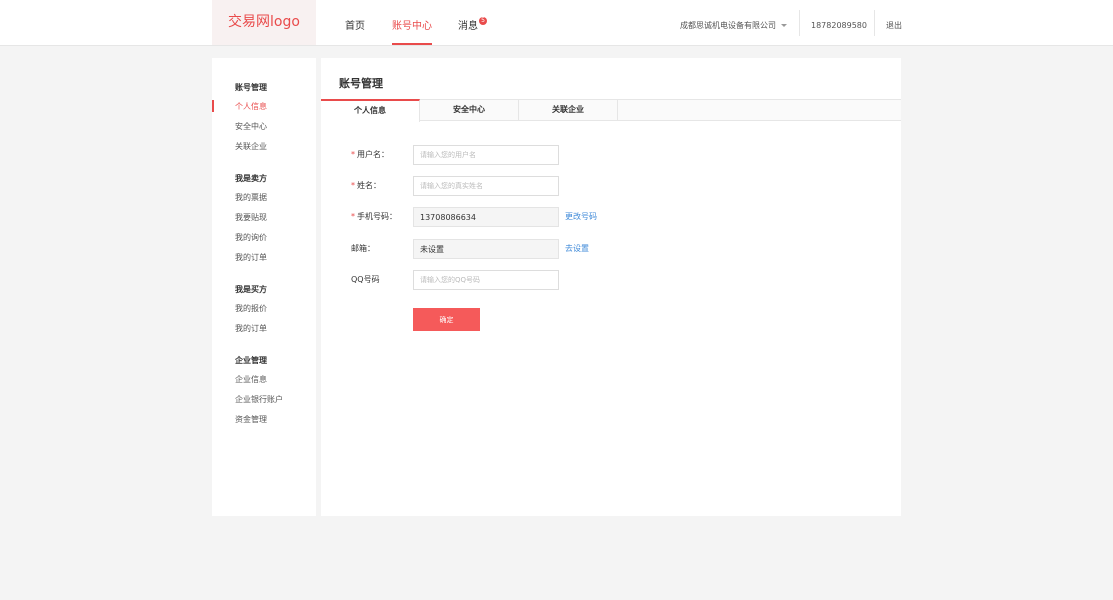 This screenshot has width=1113, height=600. What do you see at coordinates (355, 22) in the screenshot?
I see `nav-home: 首页` at bounding box center [355, 22].